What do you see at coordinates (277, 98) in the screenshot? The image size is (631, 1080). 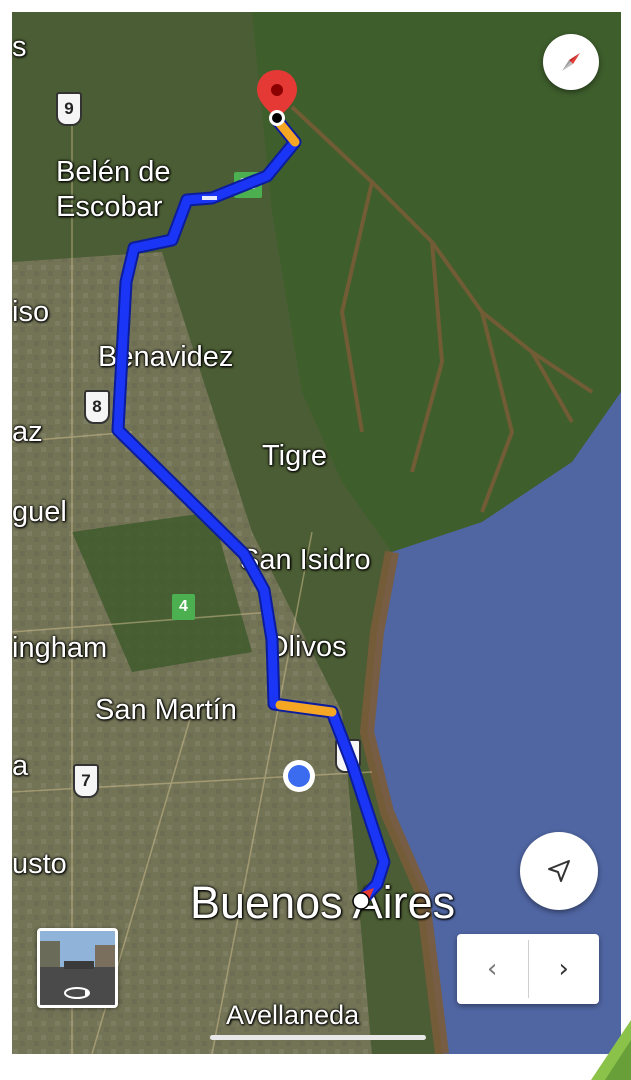 I see `destination-pin-icon` at bounding box center [277, 98].